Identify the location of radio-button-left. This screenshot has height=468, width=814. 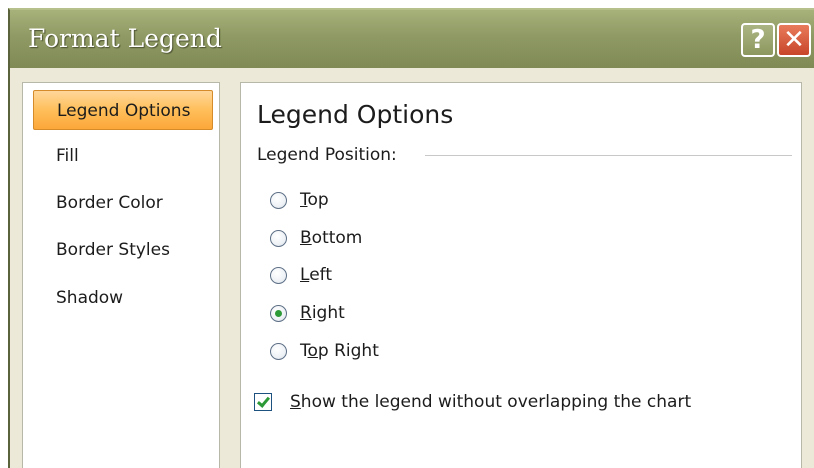
(278, 275).